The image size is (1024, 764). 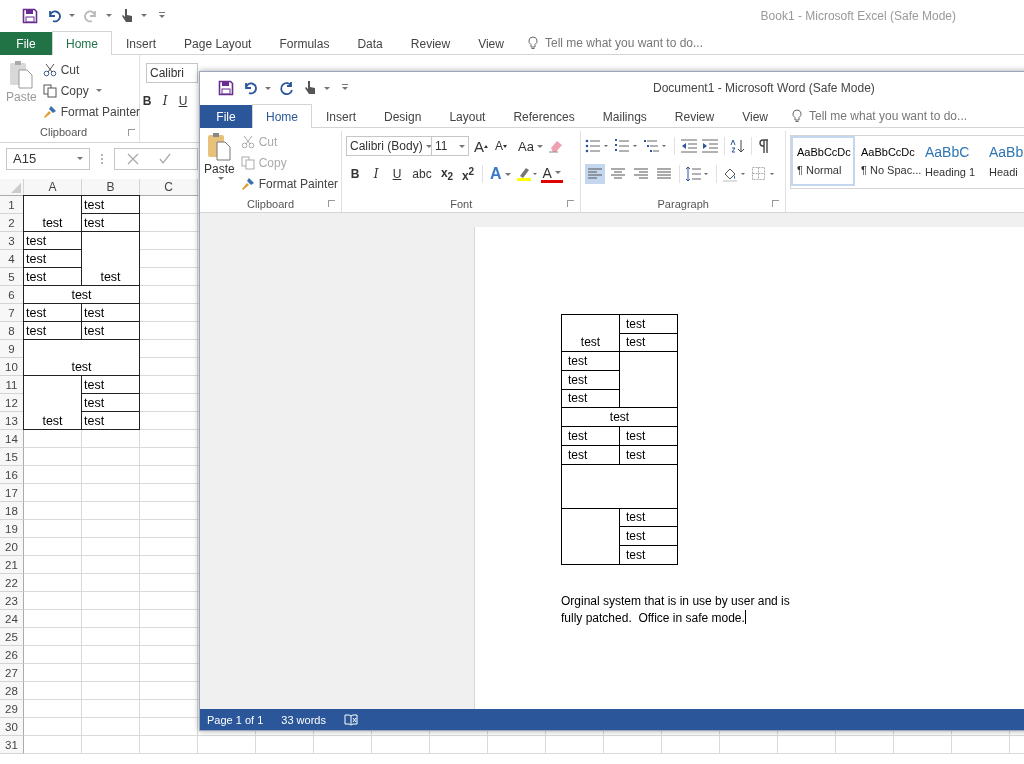 I want to click on ribbon-tab: Design, so click(x=403, y=116).